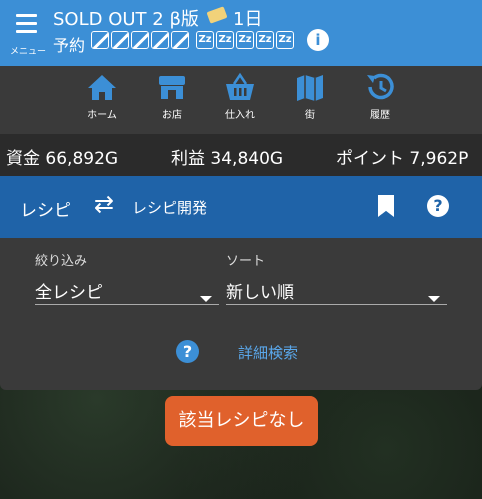 This screenshot has width=482, height=499. Describe the element at coordinates (102, 115) in the screenshot. I see `nav-label: ホーム` at that location.